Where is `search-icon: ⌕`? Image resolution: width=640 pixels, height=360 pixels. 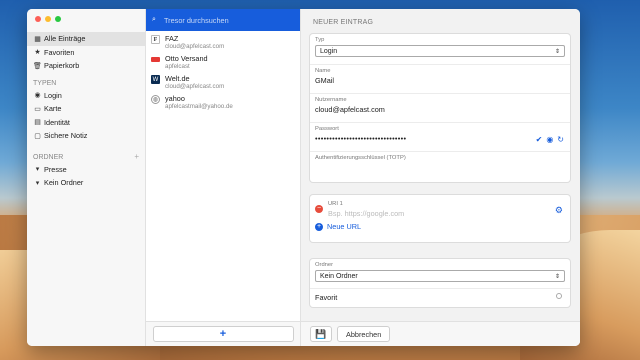 search-icon: ⌕ is located at coordinates (154, 19).